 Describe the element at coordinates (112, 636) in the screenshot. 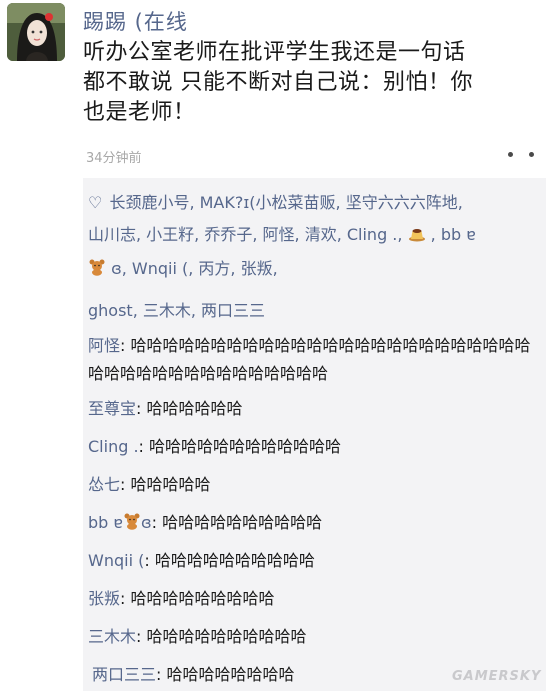

I see `comment-author: 三木木` at that location.